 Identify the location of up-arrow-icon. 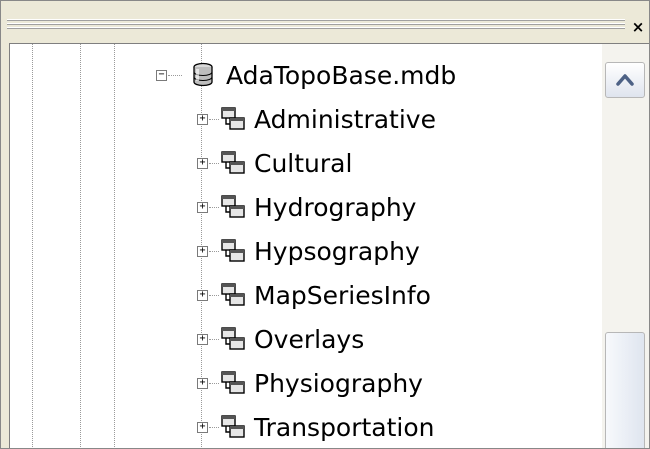
(625, 80).